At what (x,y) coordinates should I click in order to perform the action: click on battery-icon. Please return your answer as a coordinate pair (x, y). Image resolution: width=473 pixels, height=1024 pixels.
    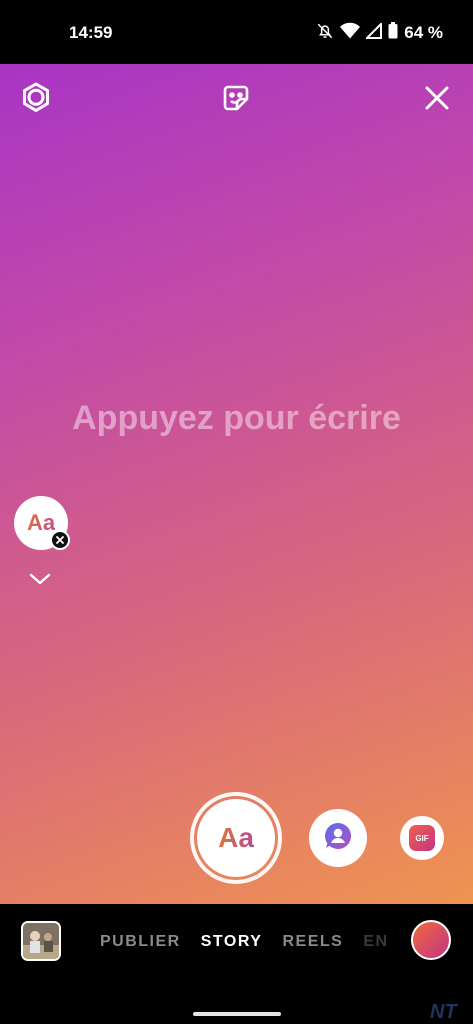
    Looking at the image, I should click on (393, 33).